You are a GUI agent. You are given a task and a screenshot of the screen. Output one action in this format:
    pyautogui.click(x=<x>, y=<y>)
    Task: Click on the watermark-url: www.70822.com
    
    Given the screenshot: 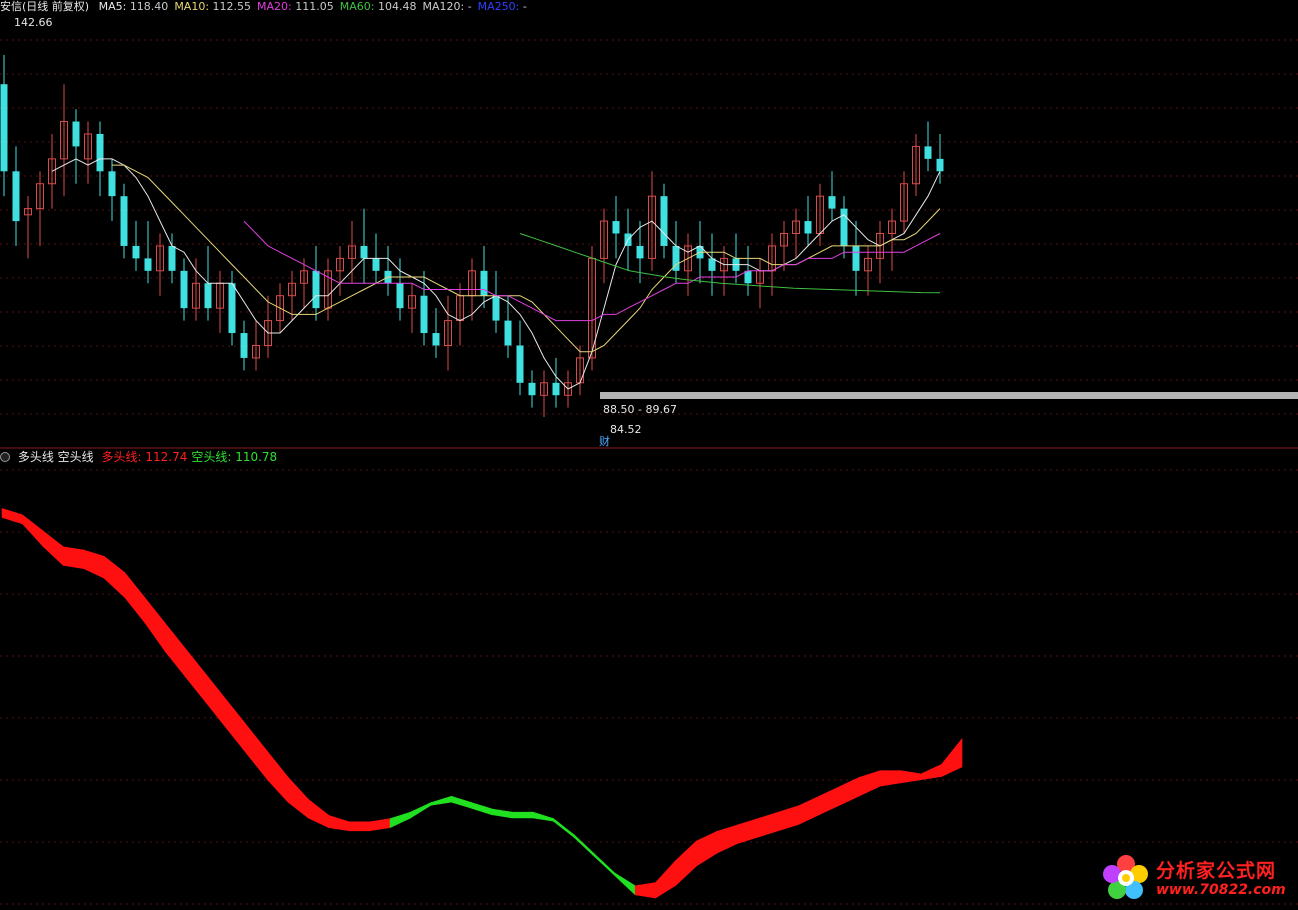 What is the action you would take?
    pyautogui.click(x=1221, y=890)
    